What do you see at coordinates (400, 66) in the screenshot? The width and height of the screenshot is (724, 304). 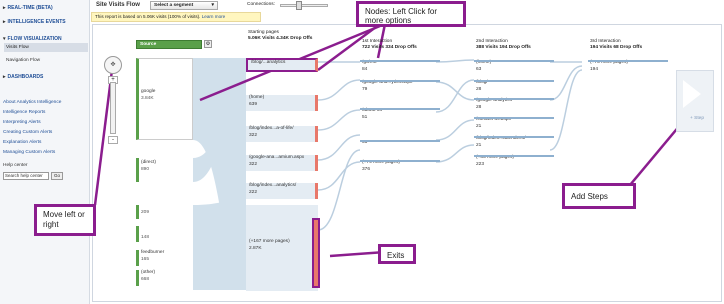 I see `page-node: /go/est 84` at bounding box center [400, 66].